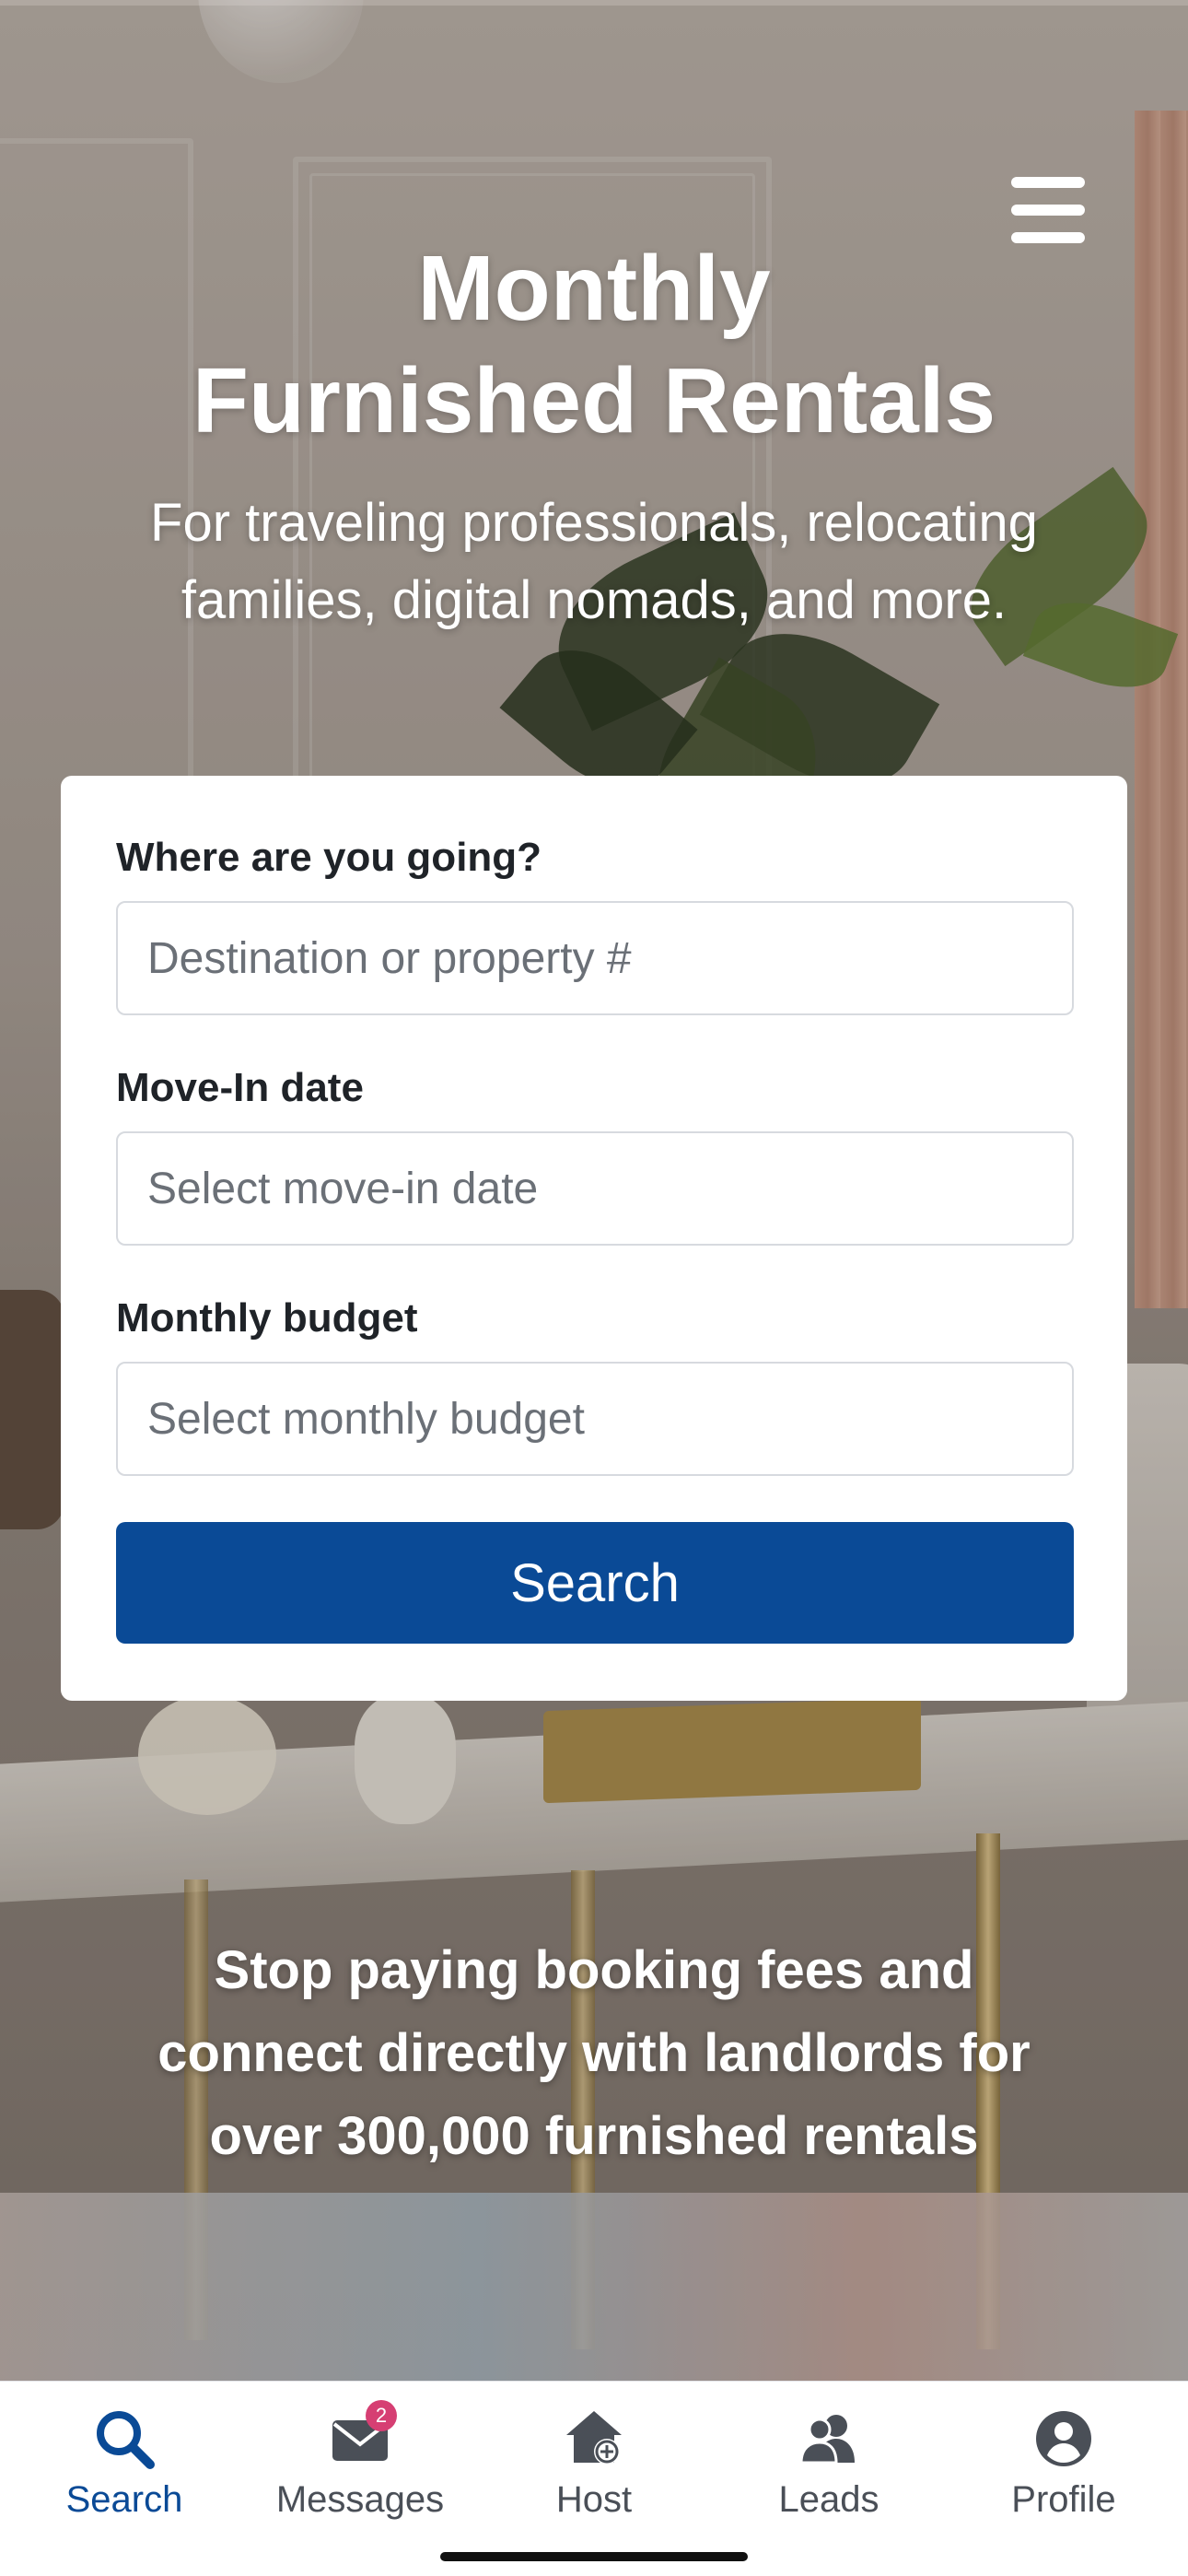  What do you see at coordinates (594, 288) in the screenshot?
I see `hero-title-line: Monthly` at bounding box center [594, 288].